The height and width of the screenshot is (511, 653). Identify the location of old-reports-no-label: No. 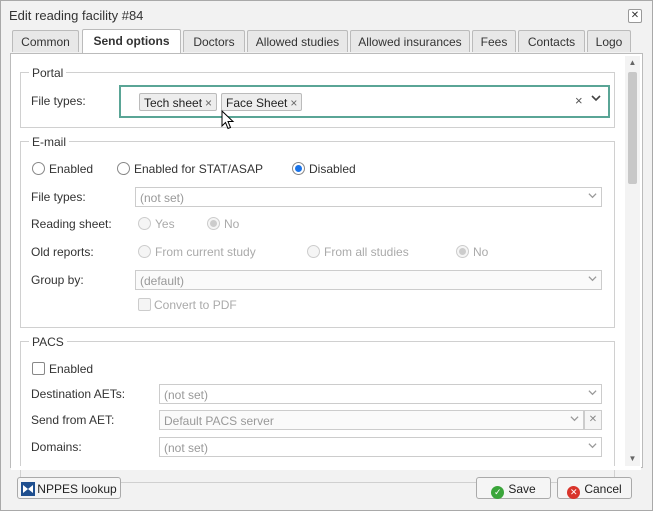
(481, 252).